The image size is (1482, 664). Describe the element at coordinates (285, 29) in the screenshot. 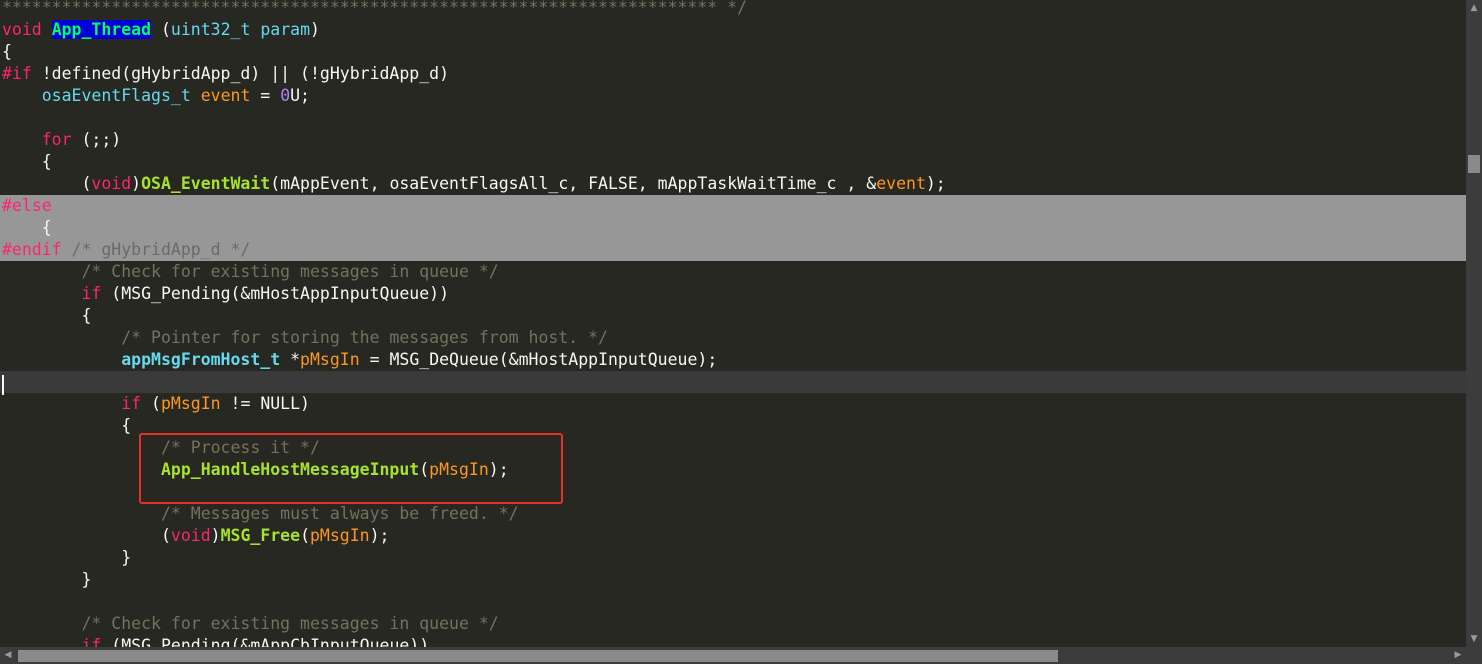

I see `type-token: param` at that location.